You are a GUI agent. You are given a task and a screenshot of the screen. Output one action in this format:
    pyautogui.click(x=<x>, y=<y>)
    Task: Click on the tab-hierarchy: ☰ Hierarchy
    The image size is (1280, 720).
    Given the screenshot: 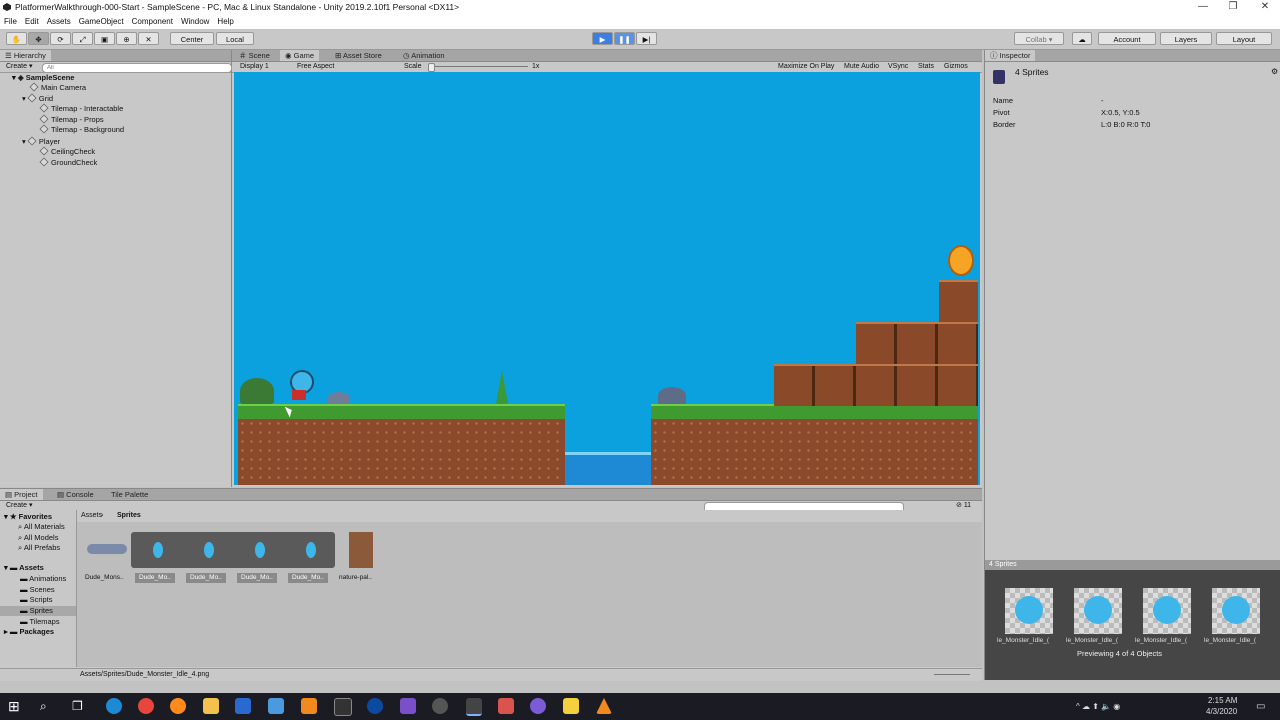 What is the action you would take?
    pyautogui.click(x=25, y=55)
    